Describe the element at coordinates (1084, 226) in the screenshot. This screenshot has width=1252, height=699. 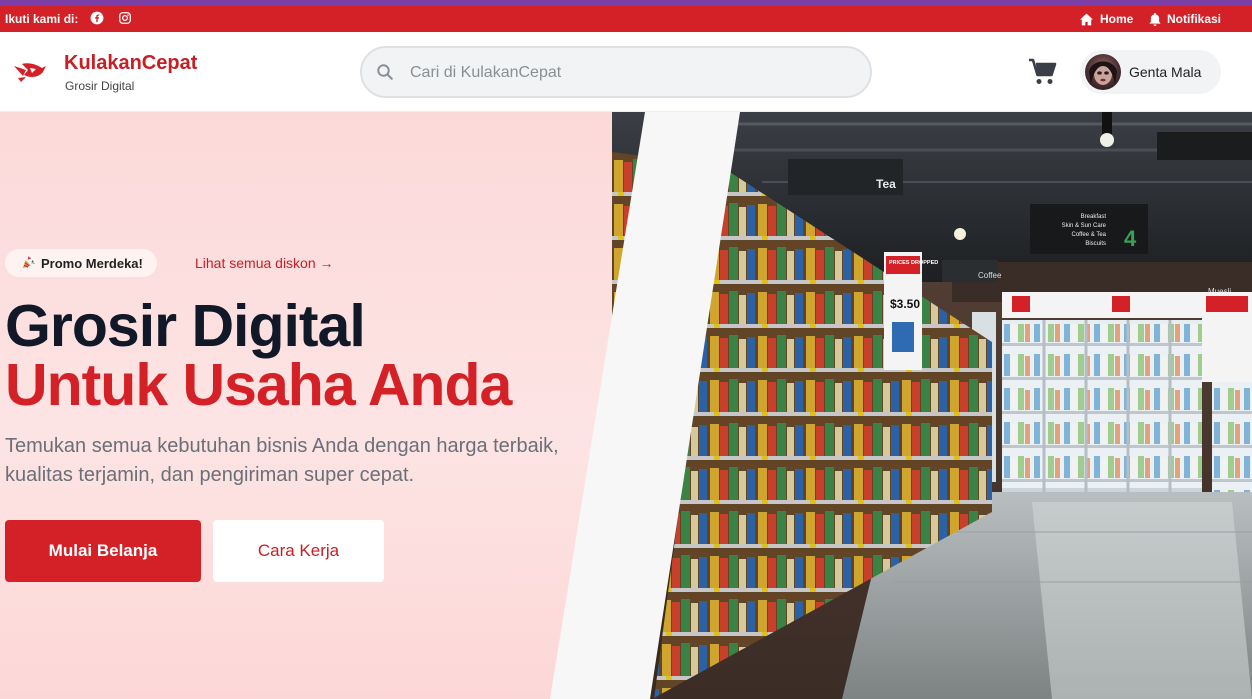
I see `svg-text: Skin & Sun Care` at that location.